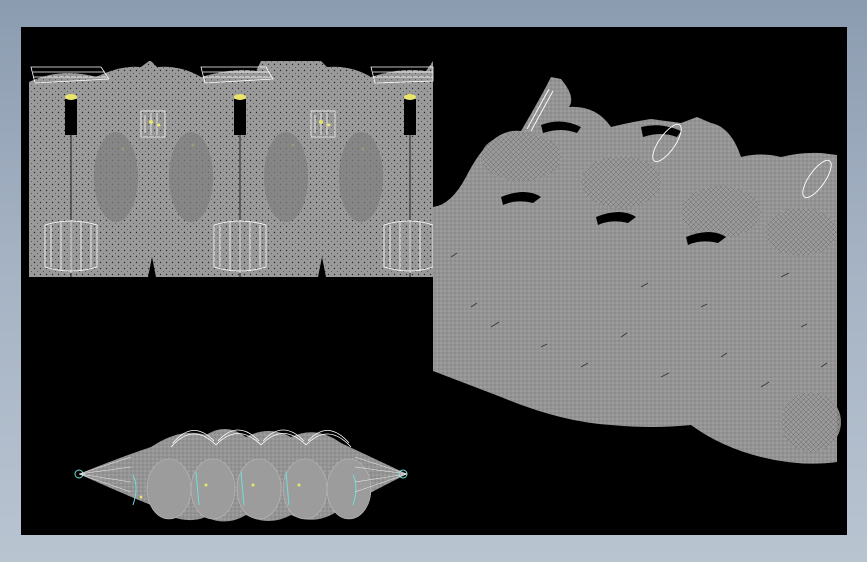 This screenshot has width=867, height=562. I want to click on plan-view, so click(241, 475).